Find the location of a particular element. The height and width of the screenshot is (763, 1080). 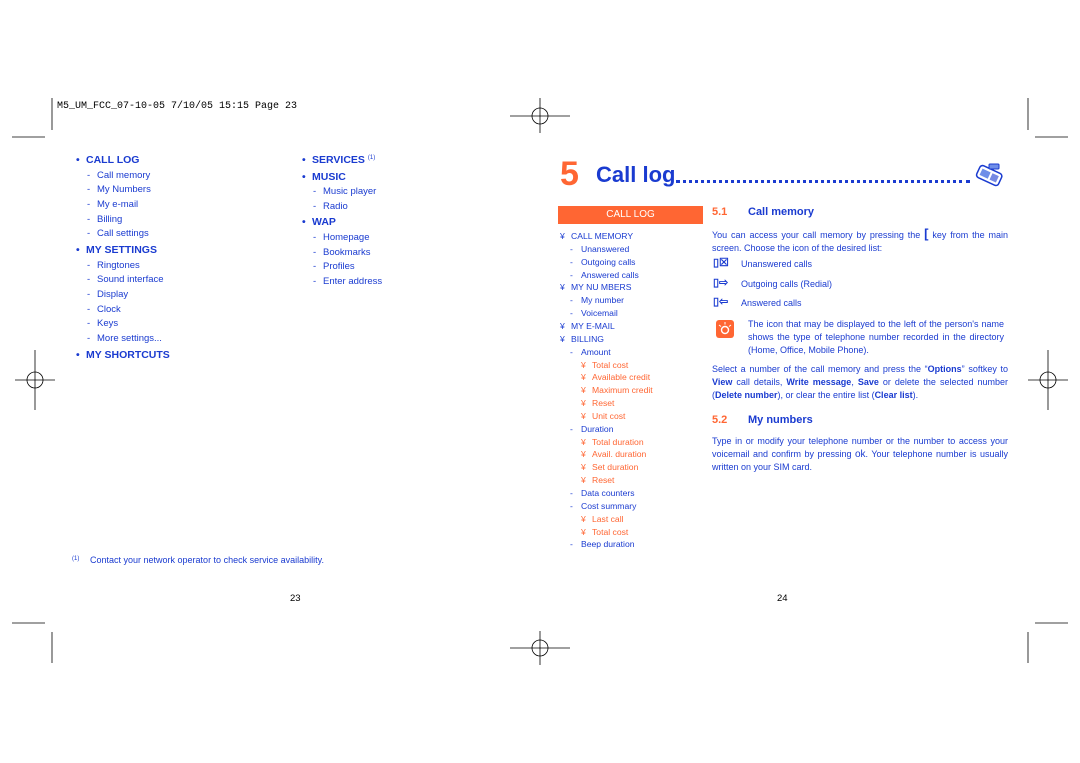

unanswered-call-icon: ▯☒ is located at coordinates (721, 263).